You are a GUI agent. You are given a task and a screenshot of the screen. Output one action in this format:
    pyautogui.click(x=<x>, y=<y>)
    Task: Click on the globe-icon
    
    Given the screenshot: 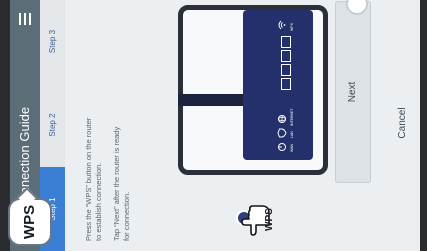 What is the action you would take?
    pyautogui.click(x=282, y=119)
    